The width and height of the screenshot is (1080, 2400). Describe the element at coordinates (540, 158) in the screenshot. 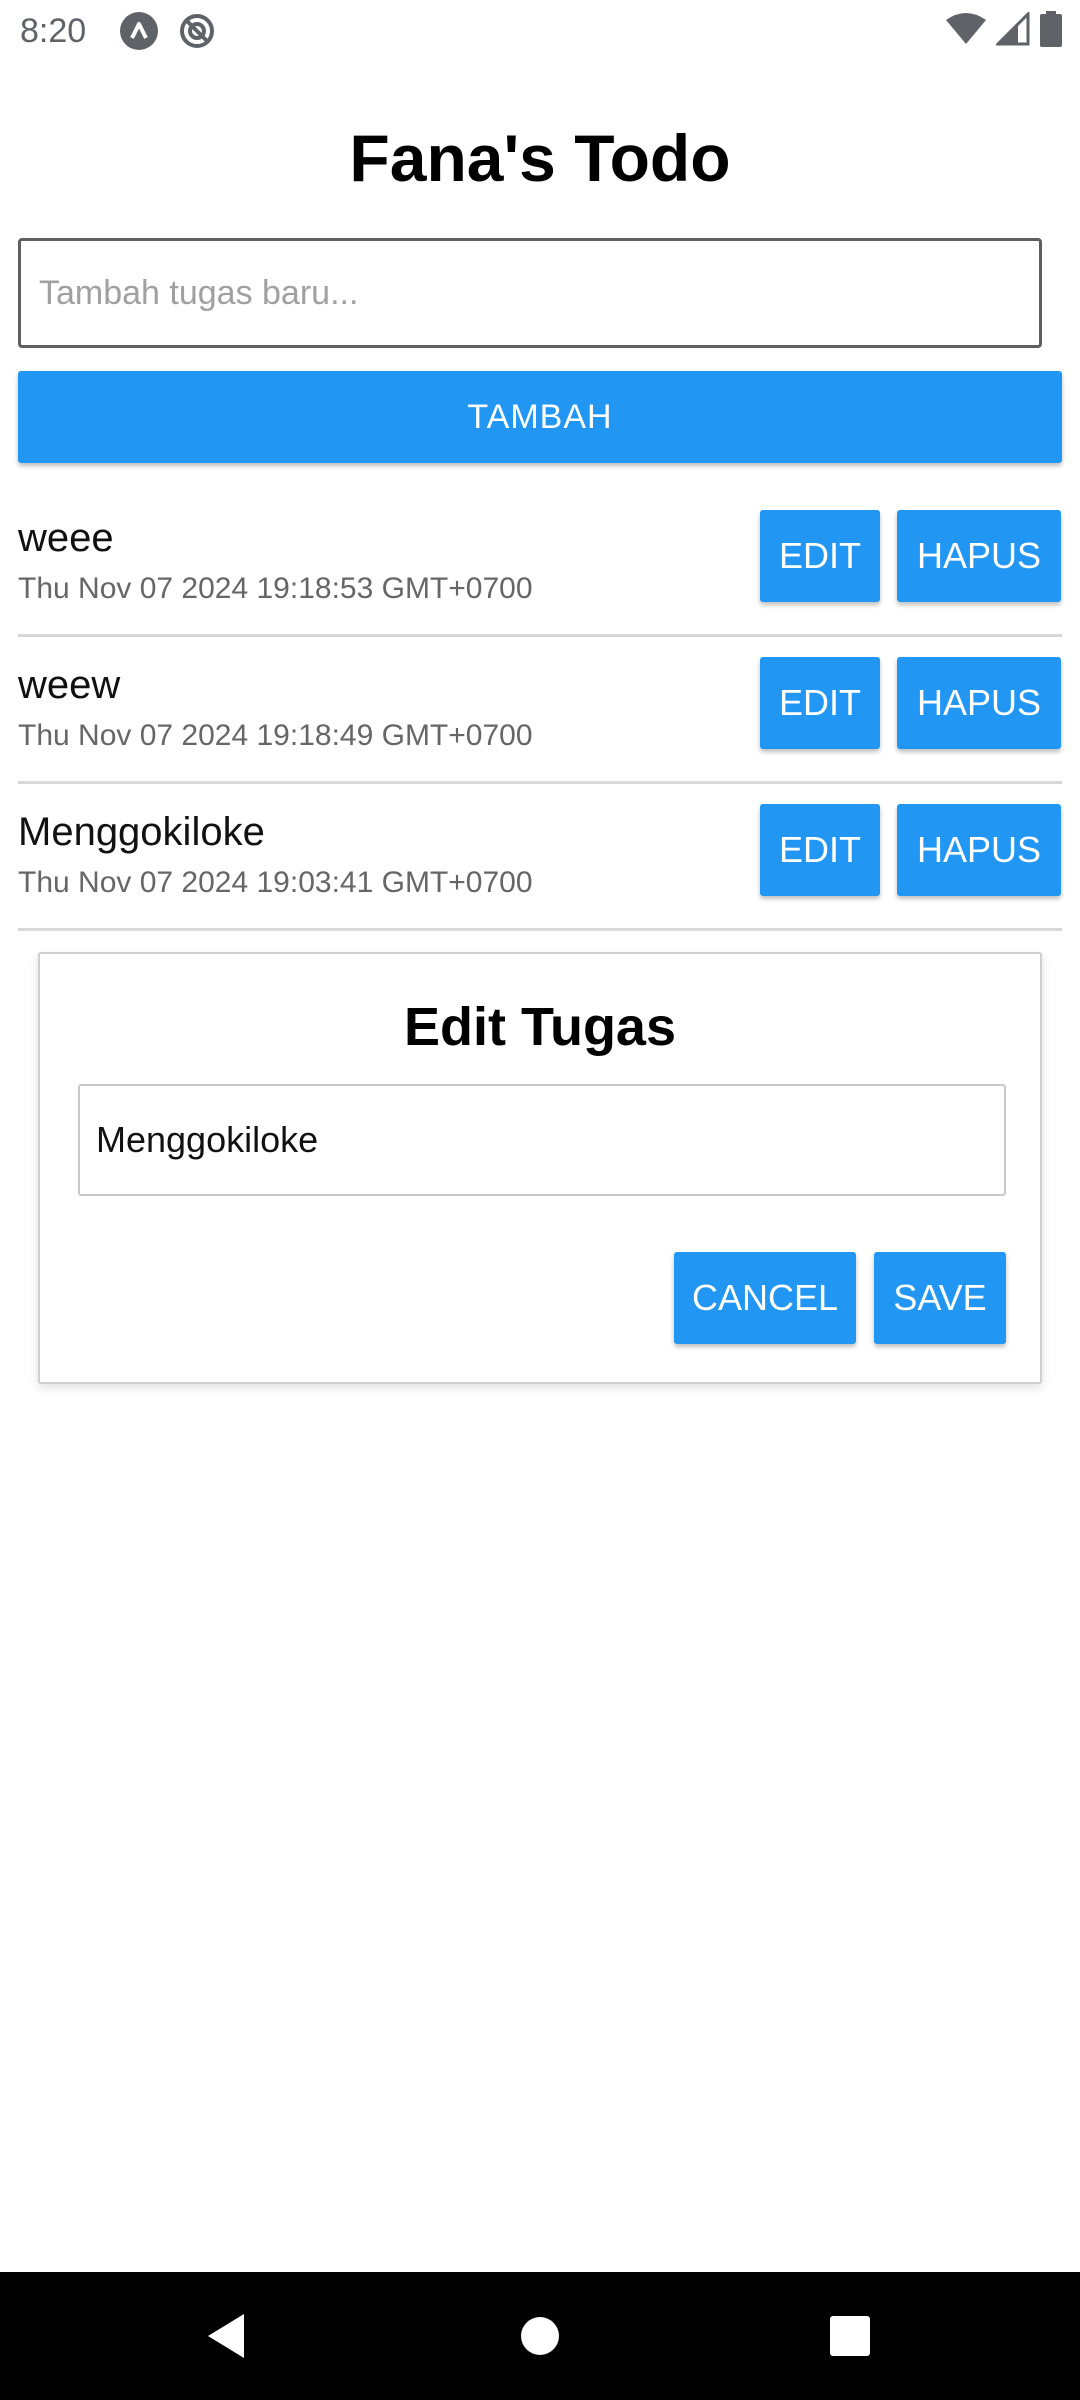

I see `page-title: Fana's Todo` at that location.